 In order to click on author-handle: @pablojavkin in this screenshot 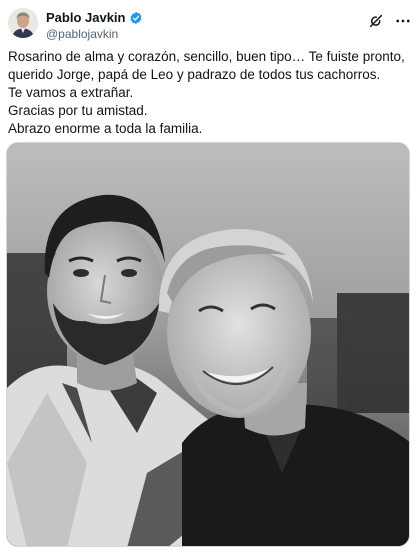, I will do `click(82, 34)`.